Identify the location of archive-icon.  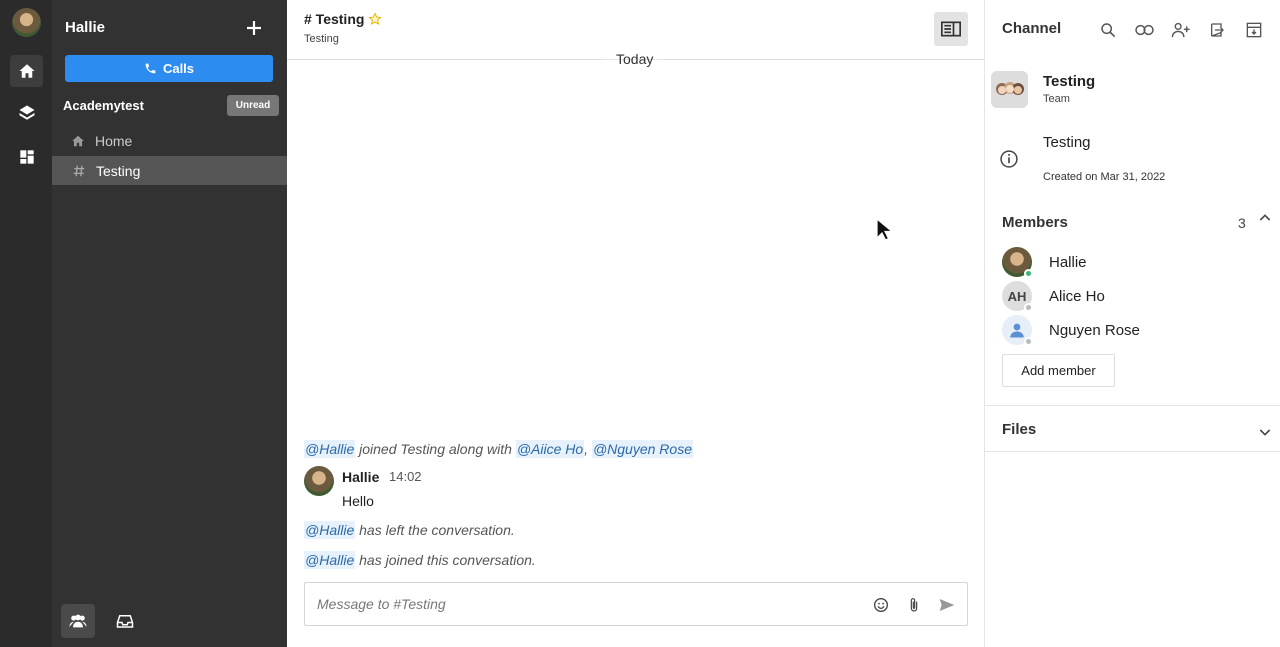
(1254, 30).